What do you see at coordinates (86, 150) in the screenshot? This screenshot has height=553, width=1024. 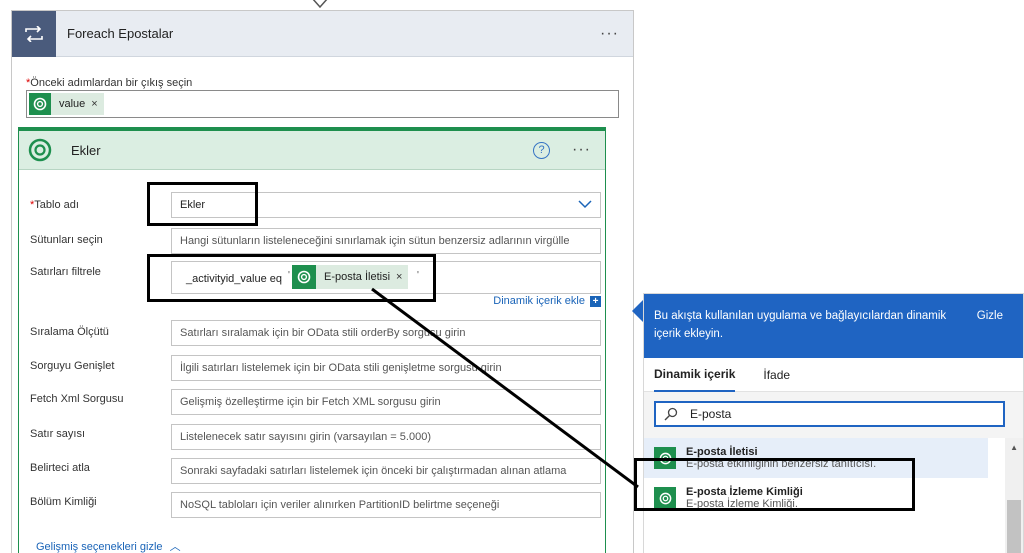 I see `ekler-title: Ekler` at bounding box center [86, 150].